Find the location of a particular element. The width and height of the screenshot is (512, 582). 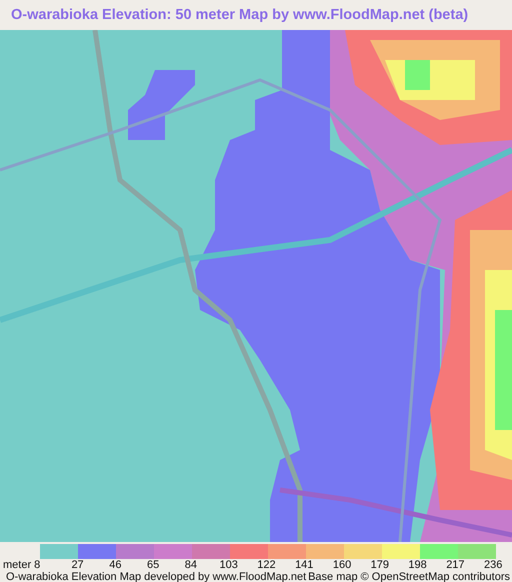

legend-tick: 8 is located at coordinates (37, 565).